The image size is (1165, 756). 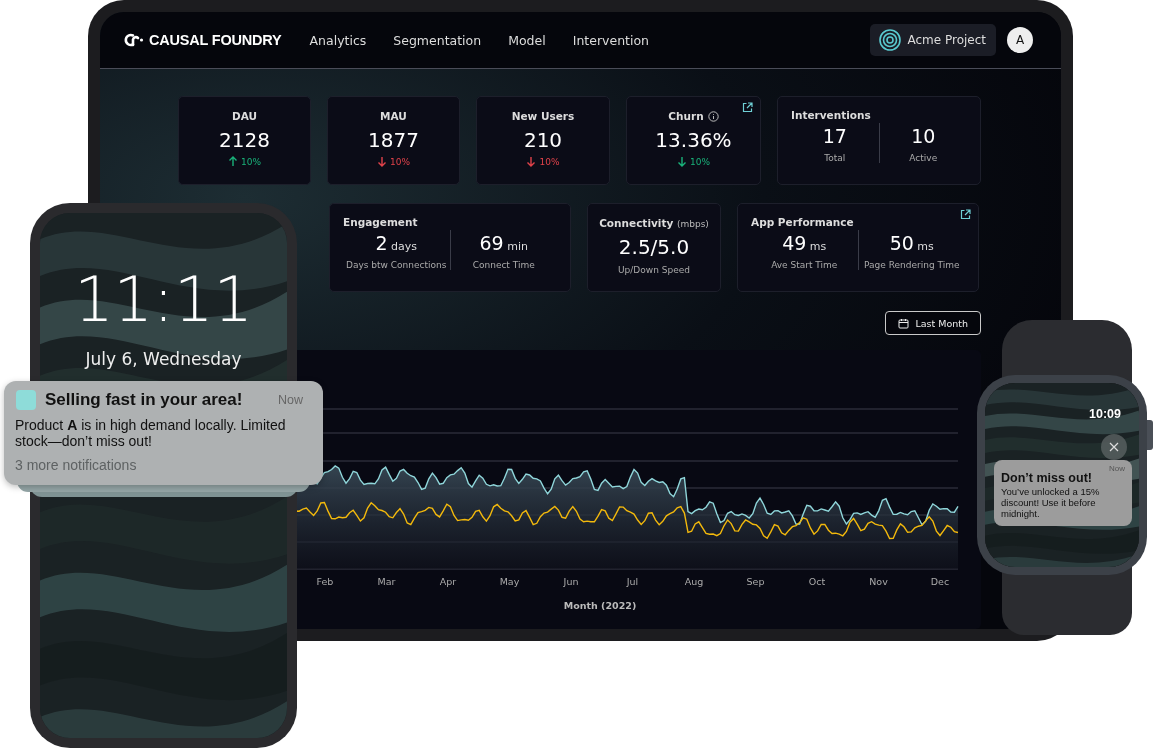 I want to click on axis-label: Nov, so click(x=878, y=581).